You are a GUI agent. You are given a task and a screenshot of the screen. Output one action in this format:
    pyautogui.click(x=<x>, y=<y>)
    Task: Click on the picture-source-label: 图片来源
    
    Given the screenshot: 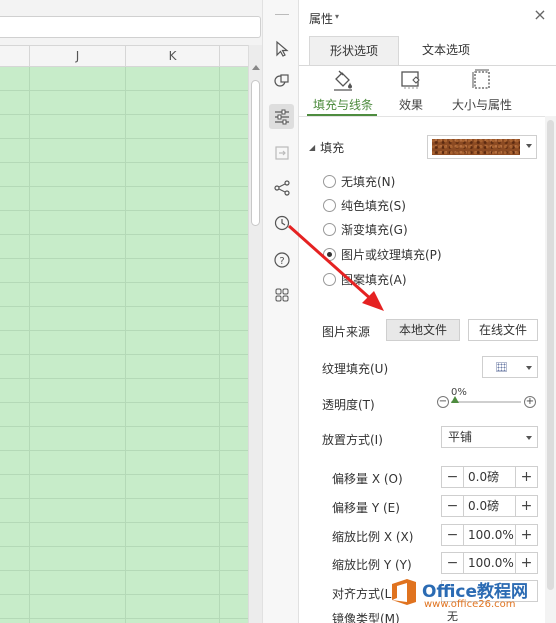 What is the action you would take?
    pyautogui.click(x=346, y=332)
    